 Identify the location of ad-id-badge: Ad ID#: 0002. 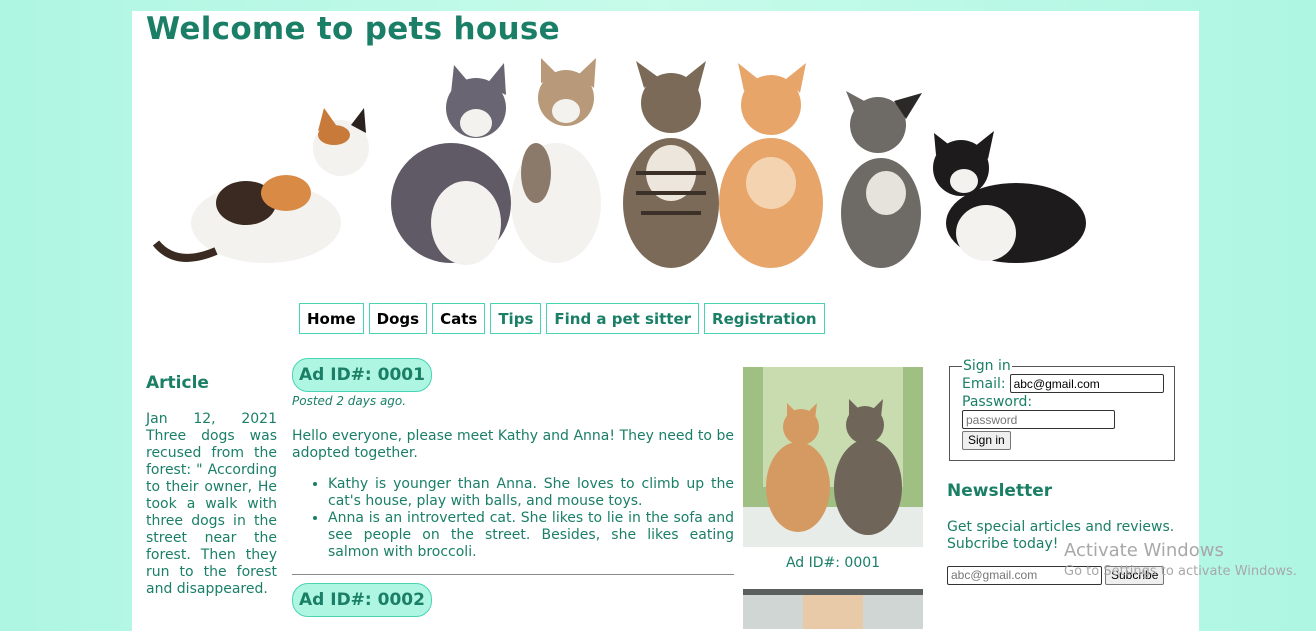
(362, 600).